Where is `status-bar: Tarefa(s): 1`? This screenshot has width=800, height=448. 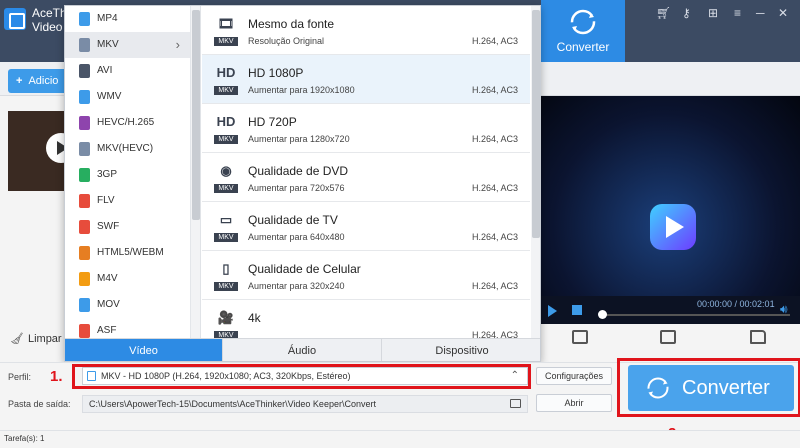 status-bar: Tarefa(s): 1 is located at coordinates (400, 439).